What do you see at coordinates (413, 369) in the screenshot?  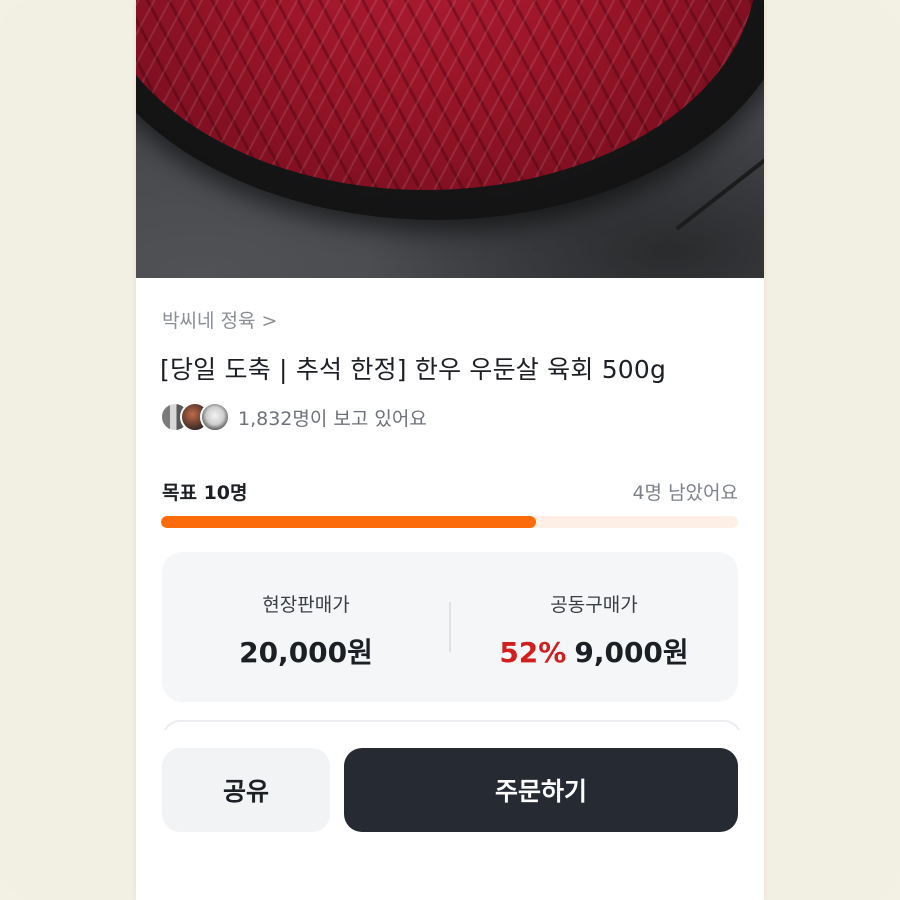 I see `product-title: [당일 도축 | 추석 한정] 한우 우둔살 육회 500g` at bounding box center [413, 369].